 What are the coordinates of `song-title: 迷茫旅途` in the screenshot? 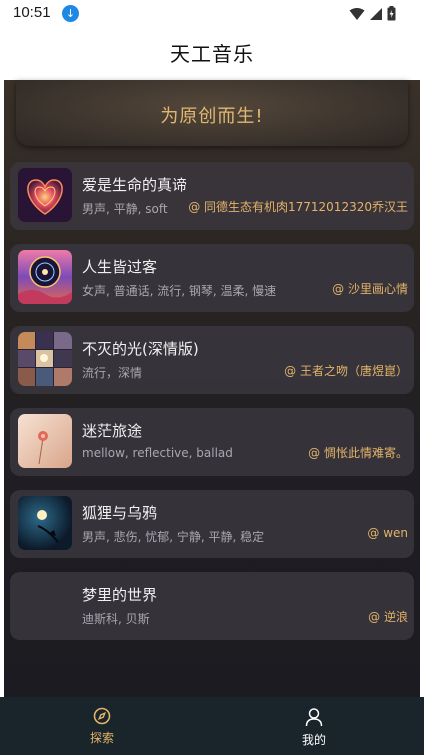 It's located at (112, 431).